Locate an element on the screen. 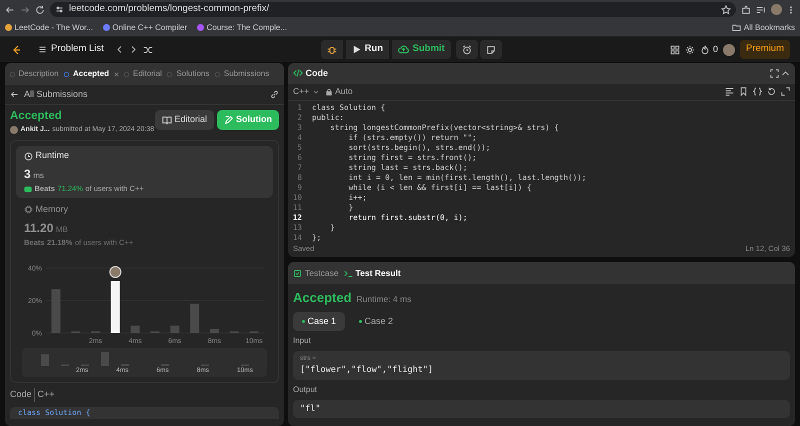 This screenshot has height=426, width=800. site-info-icon is located at coordinates (59, 9).